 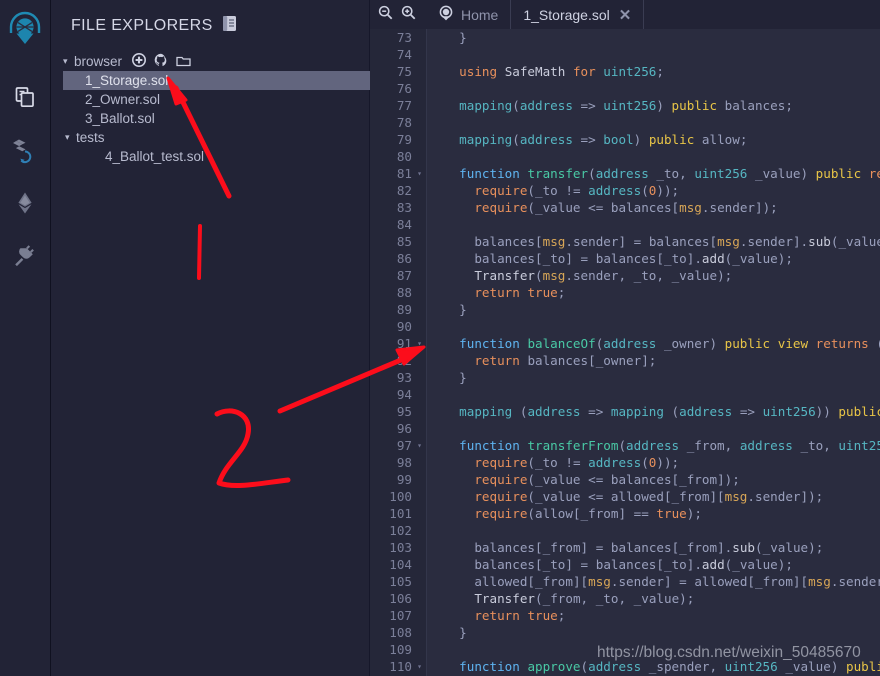 I want to click on line-number: 88, so click(x=404, y=292).